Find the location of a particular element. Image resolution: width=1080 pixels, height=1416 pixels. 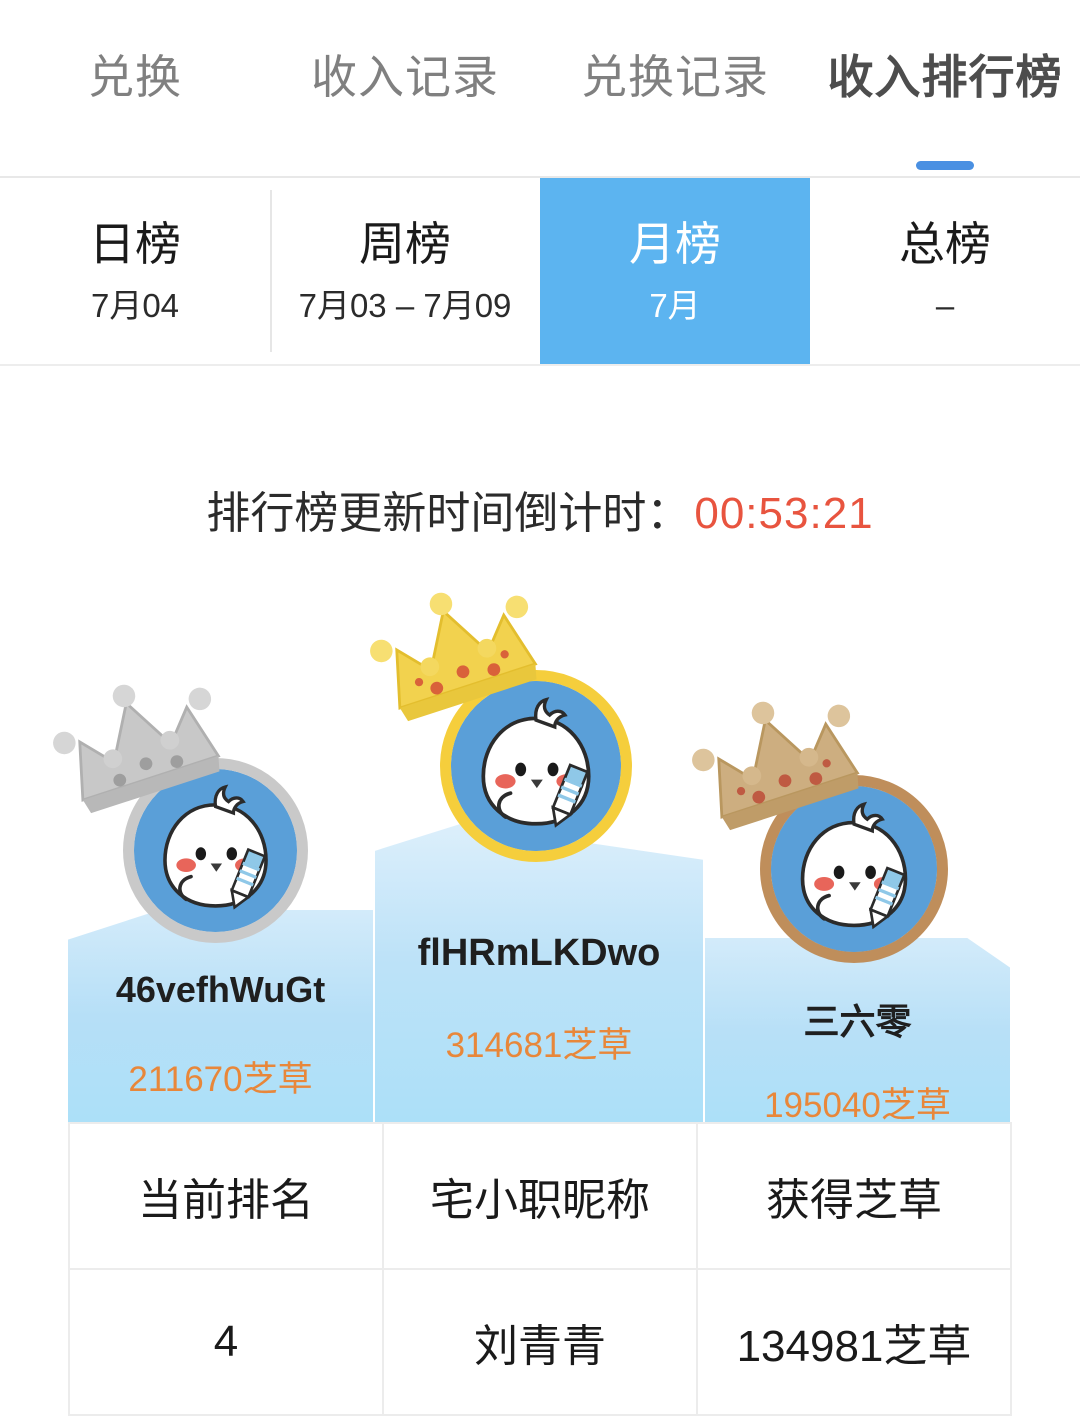

podium-block-rank1: flHRmLKDwo 314681芝草 is located at coordinates (539, 973).